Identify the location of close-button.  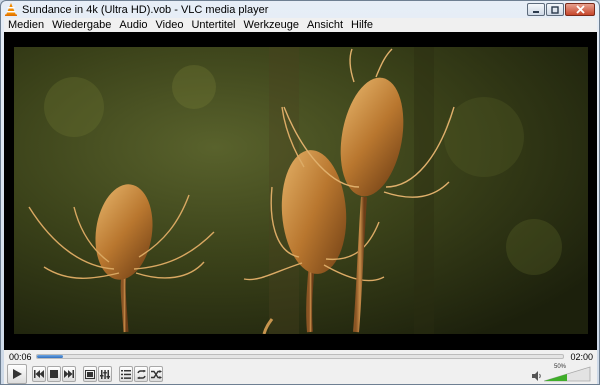
(580, 9).